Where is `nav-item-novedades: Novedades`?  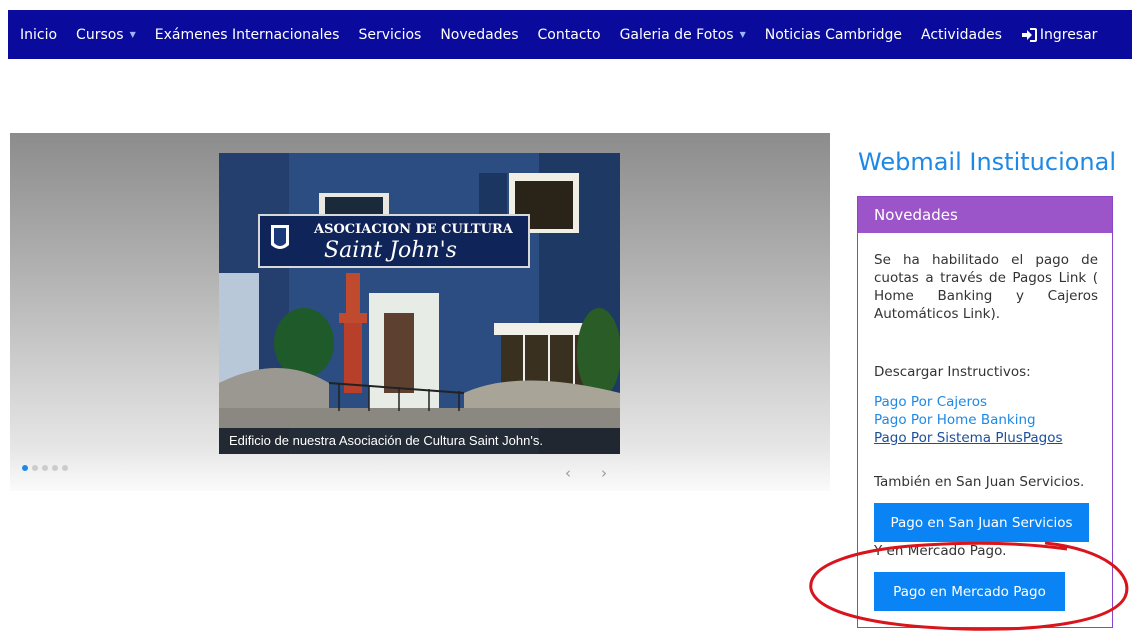
nav-item-novedades: Novedades is located at coordinates (479, 35).